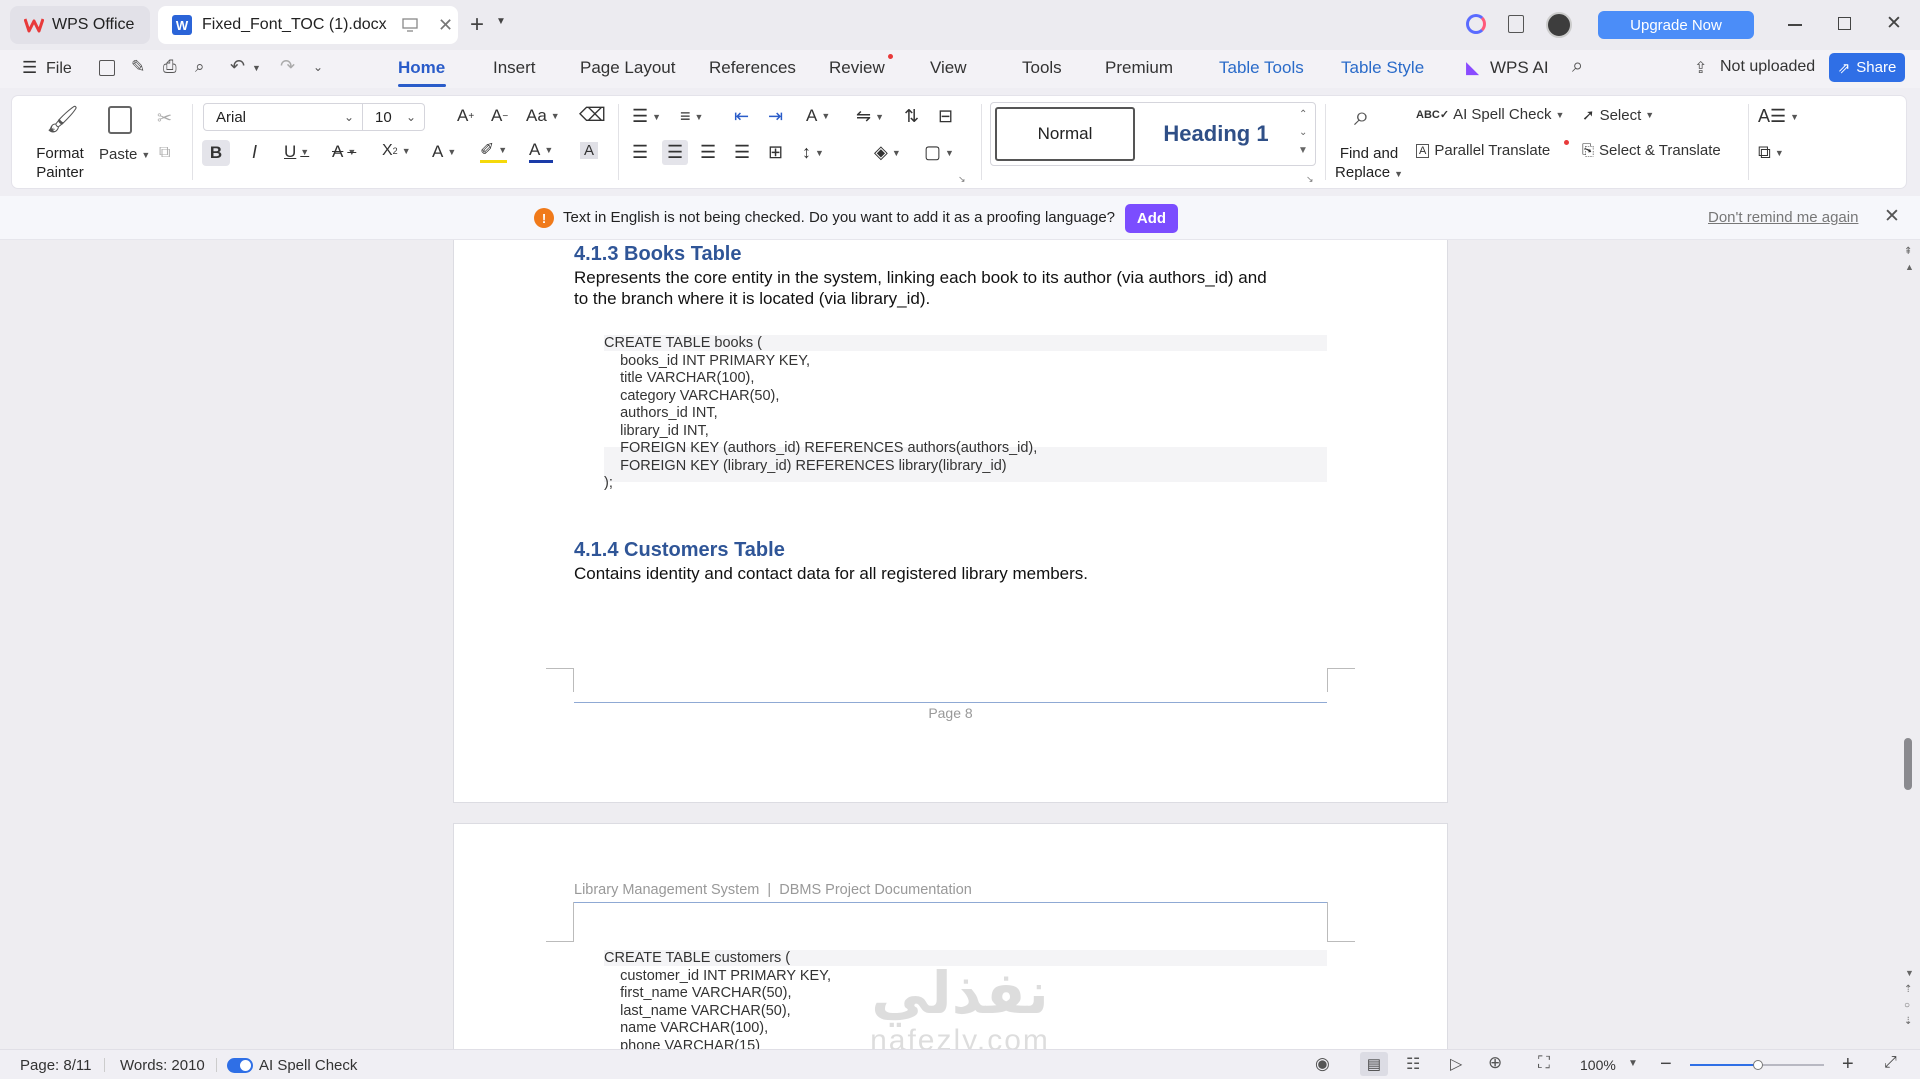 The image size is (1920, 1079). Describe the element at coordinates (887, 152) in the screenshot. I see `shading-icon: ◈ ▼` at that location.